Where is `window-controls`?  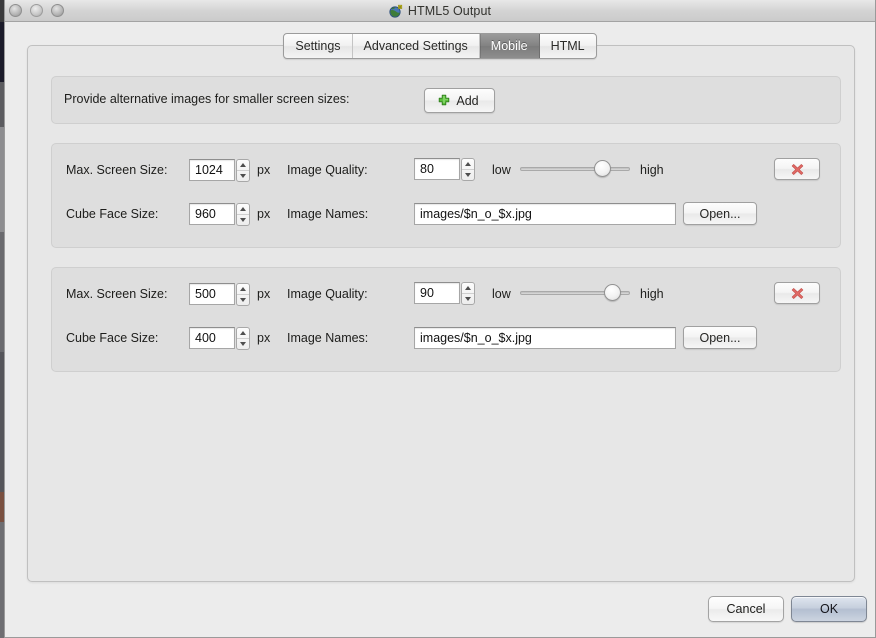 window-controls is located at coordinates (36, 10).